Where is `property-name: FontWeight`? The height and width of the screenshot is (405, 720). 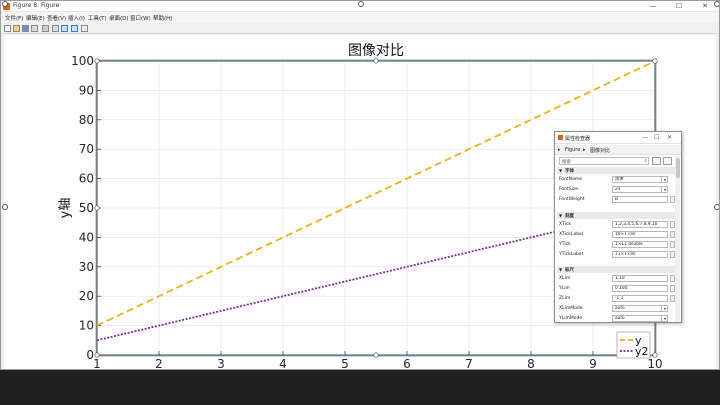 property-name: FontWeight is located at coordinates (572, 199).